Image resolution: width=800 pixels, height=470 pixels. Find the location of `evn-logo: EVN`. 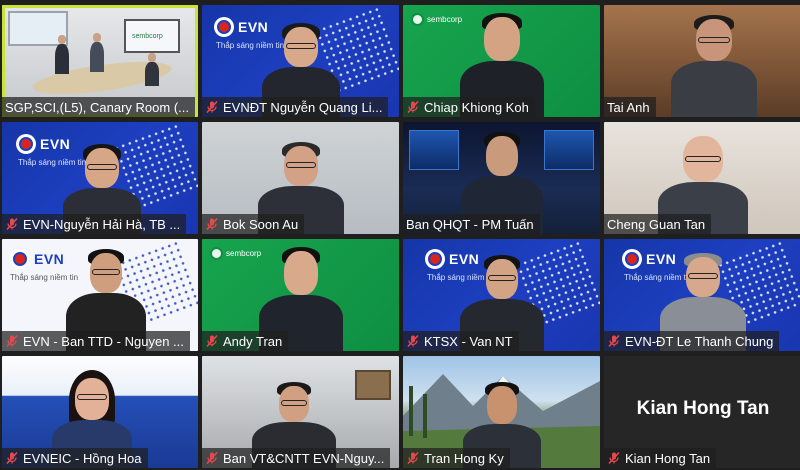

evn-logo: EVN is located at coordinates (37, 259).